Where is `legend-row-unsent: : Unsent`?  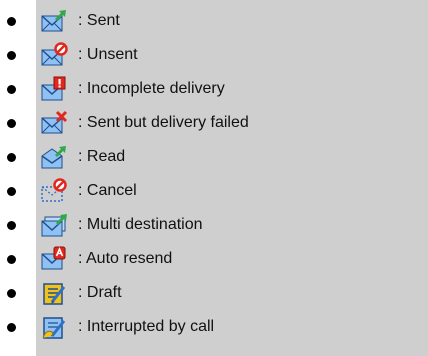 legend-row-unsent: : Unsent is located at coordinates (214, 55).